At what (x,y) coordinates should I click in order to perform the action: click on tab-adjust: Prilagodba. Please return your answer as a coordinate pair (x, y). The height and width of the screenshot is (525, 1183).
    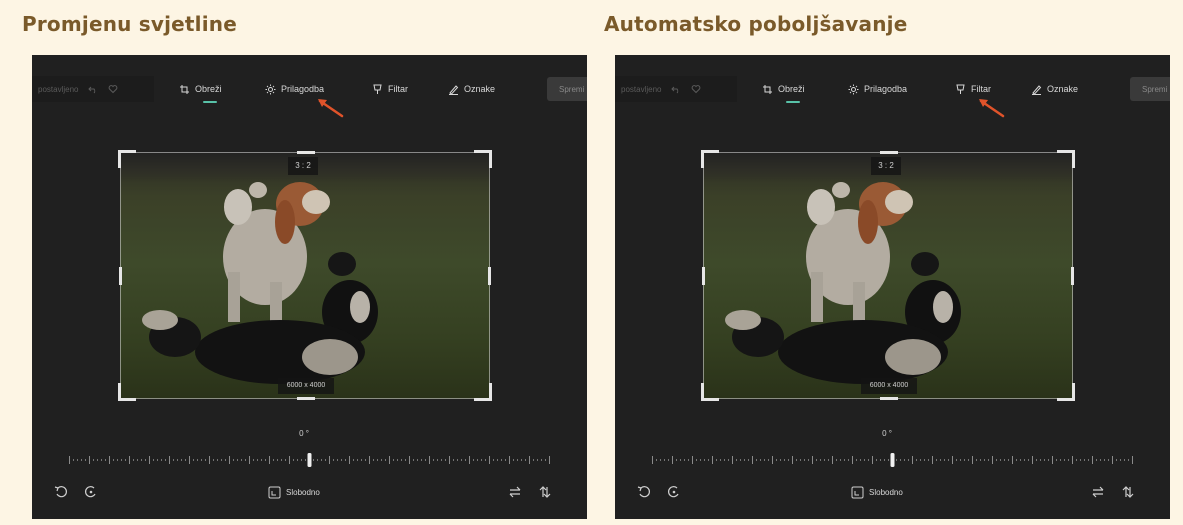
    Looking at the image, I should click on (877, 89).